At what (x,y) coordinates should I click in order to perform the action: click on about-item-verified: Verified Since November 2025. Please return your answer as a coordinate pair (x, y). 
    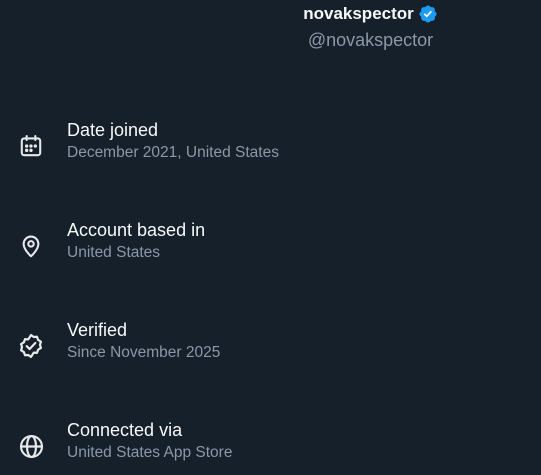
    Looking at the image, I should click on (270, 350).